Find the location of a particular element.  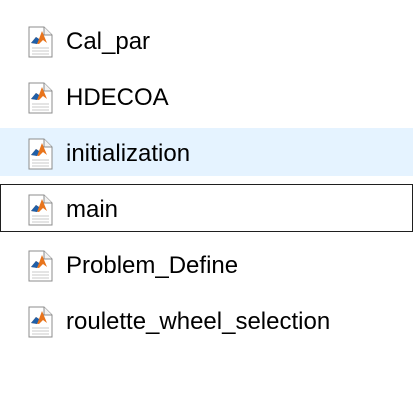

file-name: Cal_par is located at coordinates (108, 41).